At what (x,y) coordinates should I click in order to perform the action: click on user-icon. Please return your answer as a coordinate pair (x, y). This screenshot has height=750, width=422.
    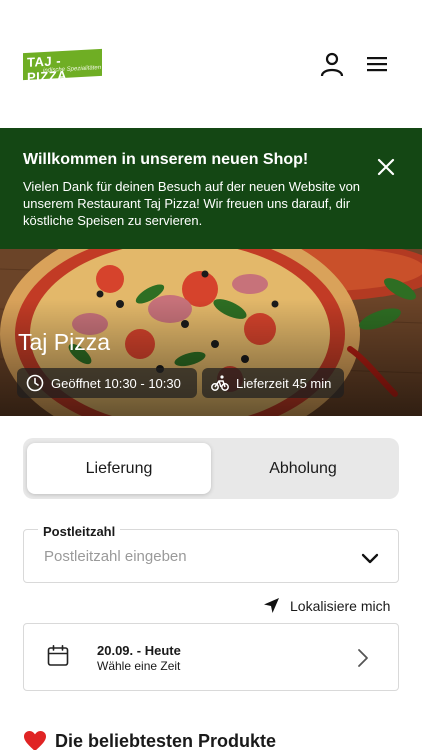
    Looking at the image, I should click on (332, 64).